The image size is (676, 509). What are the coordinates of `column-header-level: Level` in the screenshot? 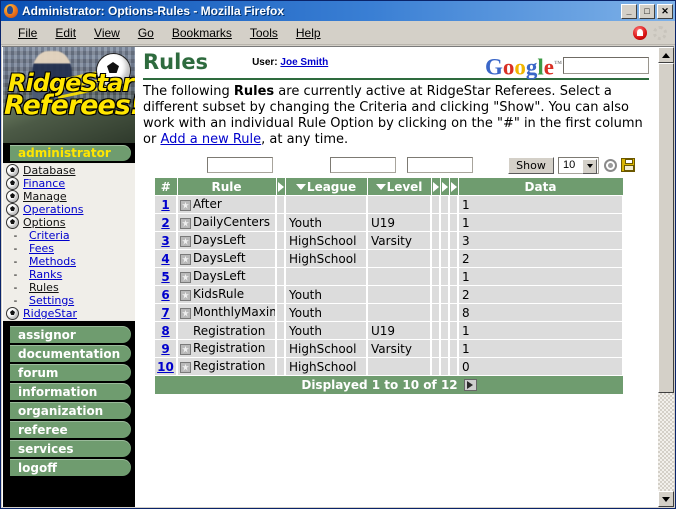 It's located at (399, 187).